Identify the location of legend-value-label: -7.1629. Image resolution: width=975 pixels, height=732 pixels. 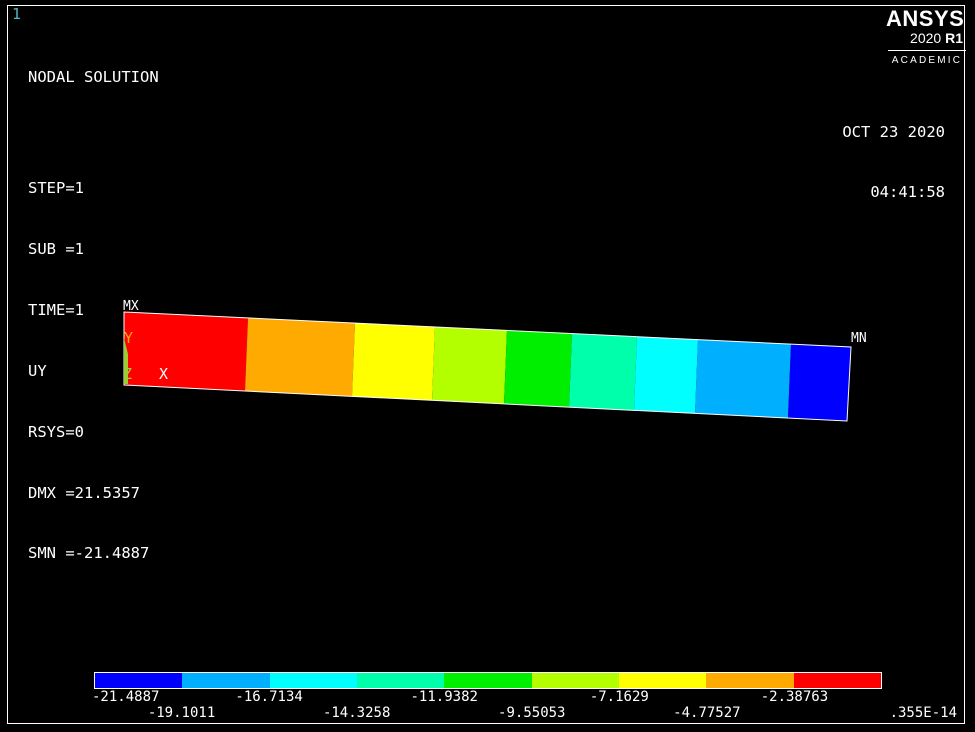
(619, 697).